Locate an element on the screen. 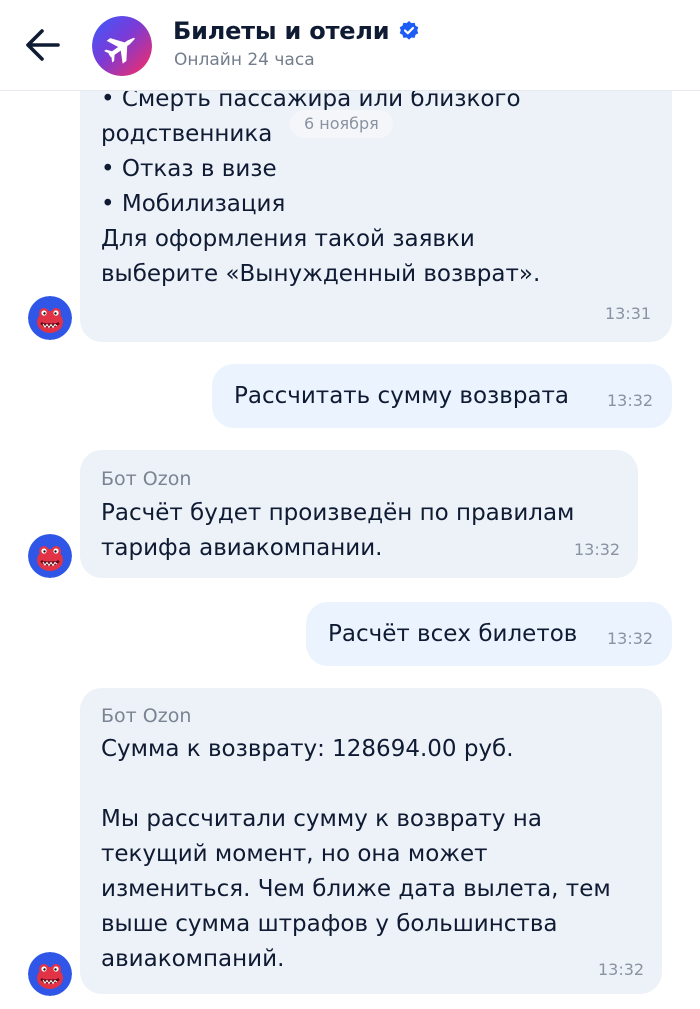  message-line: Расчёт будет произведён по правилам is located at coordinates (338, 513).